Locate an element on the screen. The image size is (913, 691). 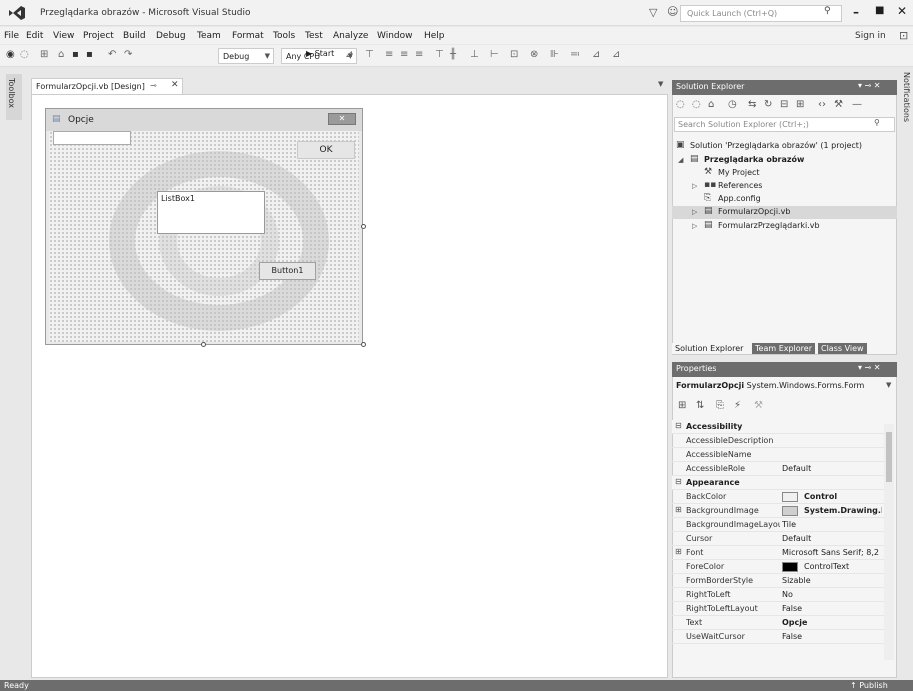
property-row-forecolor: ForeColor ControlText is located at coordinates (778, 567).